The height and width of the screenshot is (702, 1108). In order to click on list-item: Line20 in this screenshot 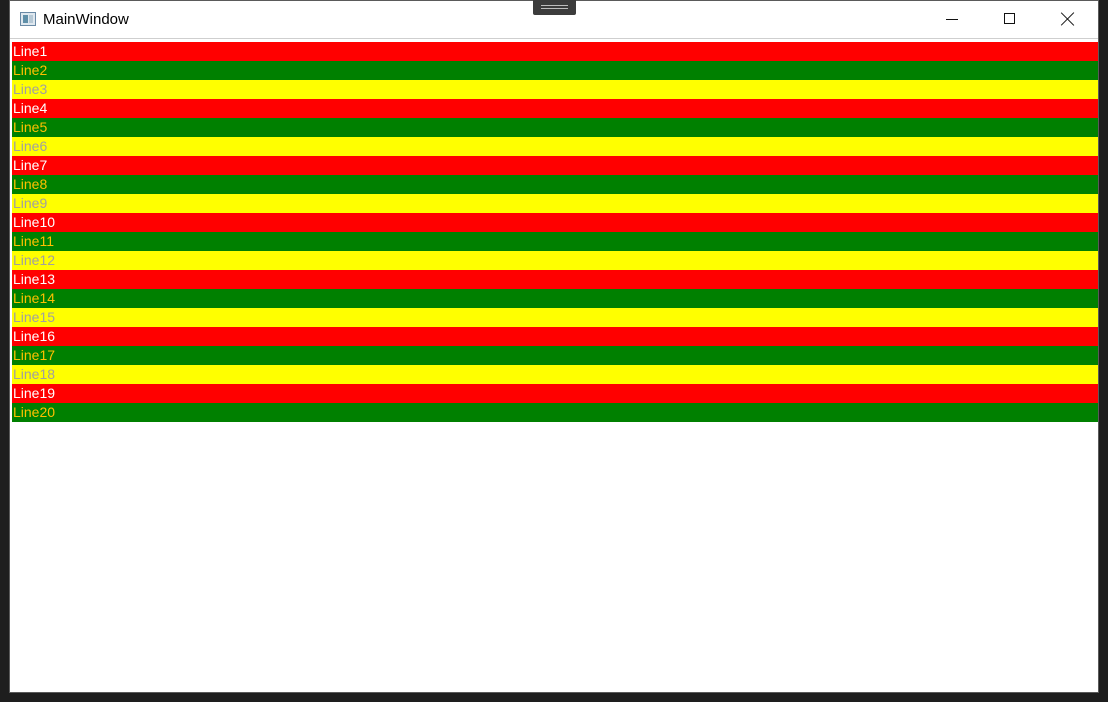, I will do `click(555, 412)`.